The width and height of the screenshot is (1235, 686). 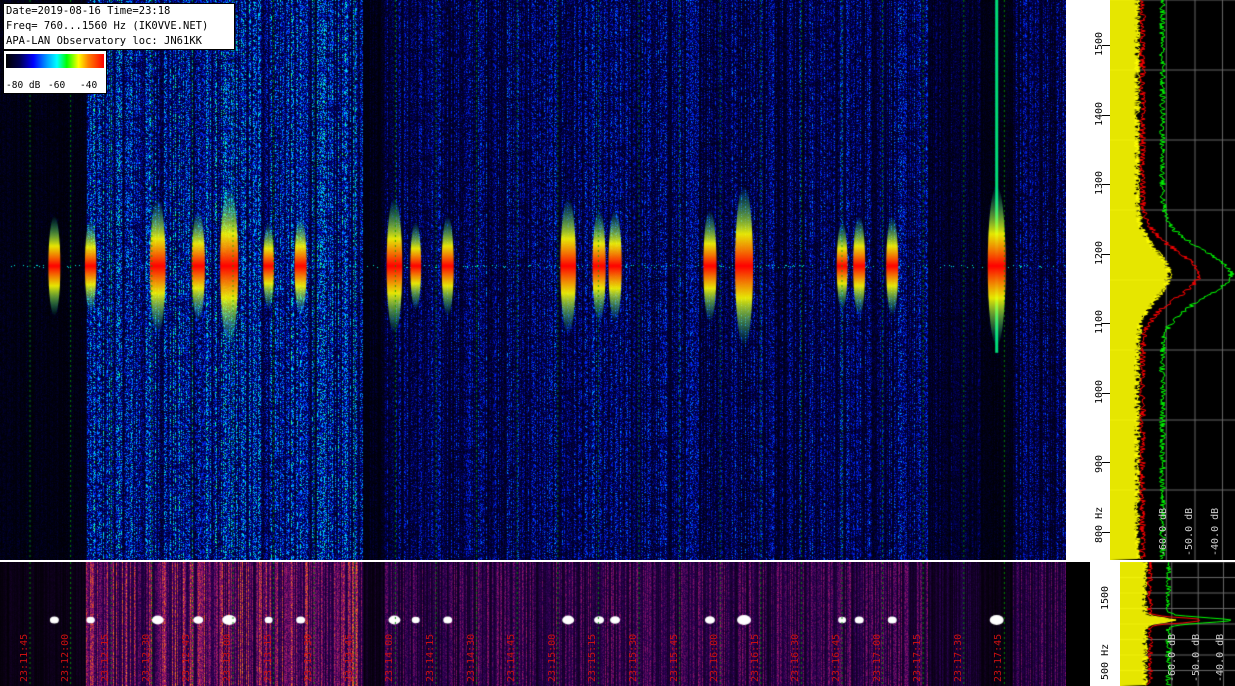 What do you see at coordinates (1099, 391) in the screenshot?
I see `frequency-tick-label: 1000` at bounding box center [1099, 391].